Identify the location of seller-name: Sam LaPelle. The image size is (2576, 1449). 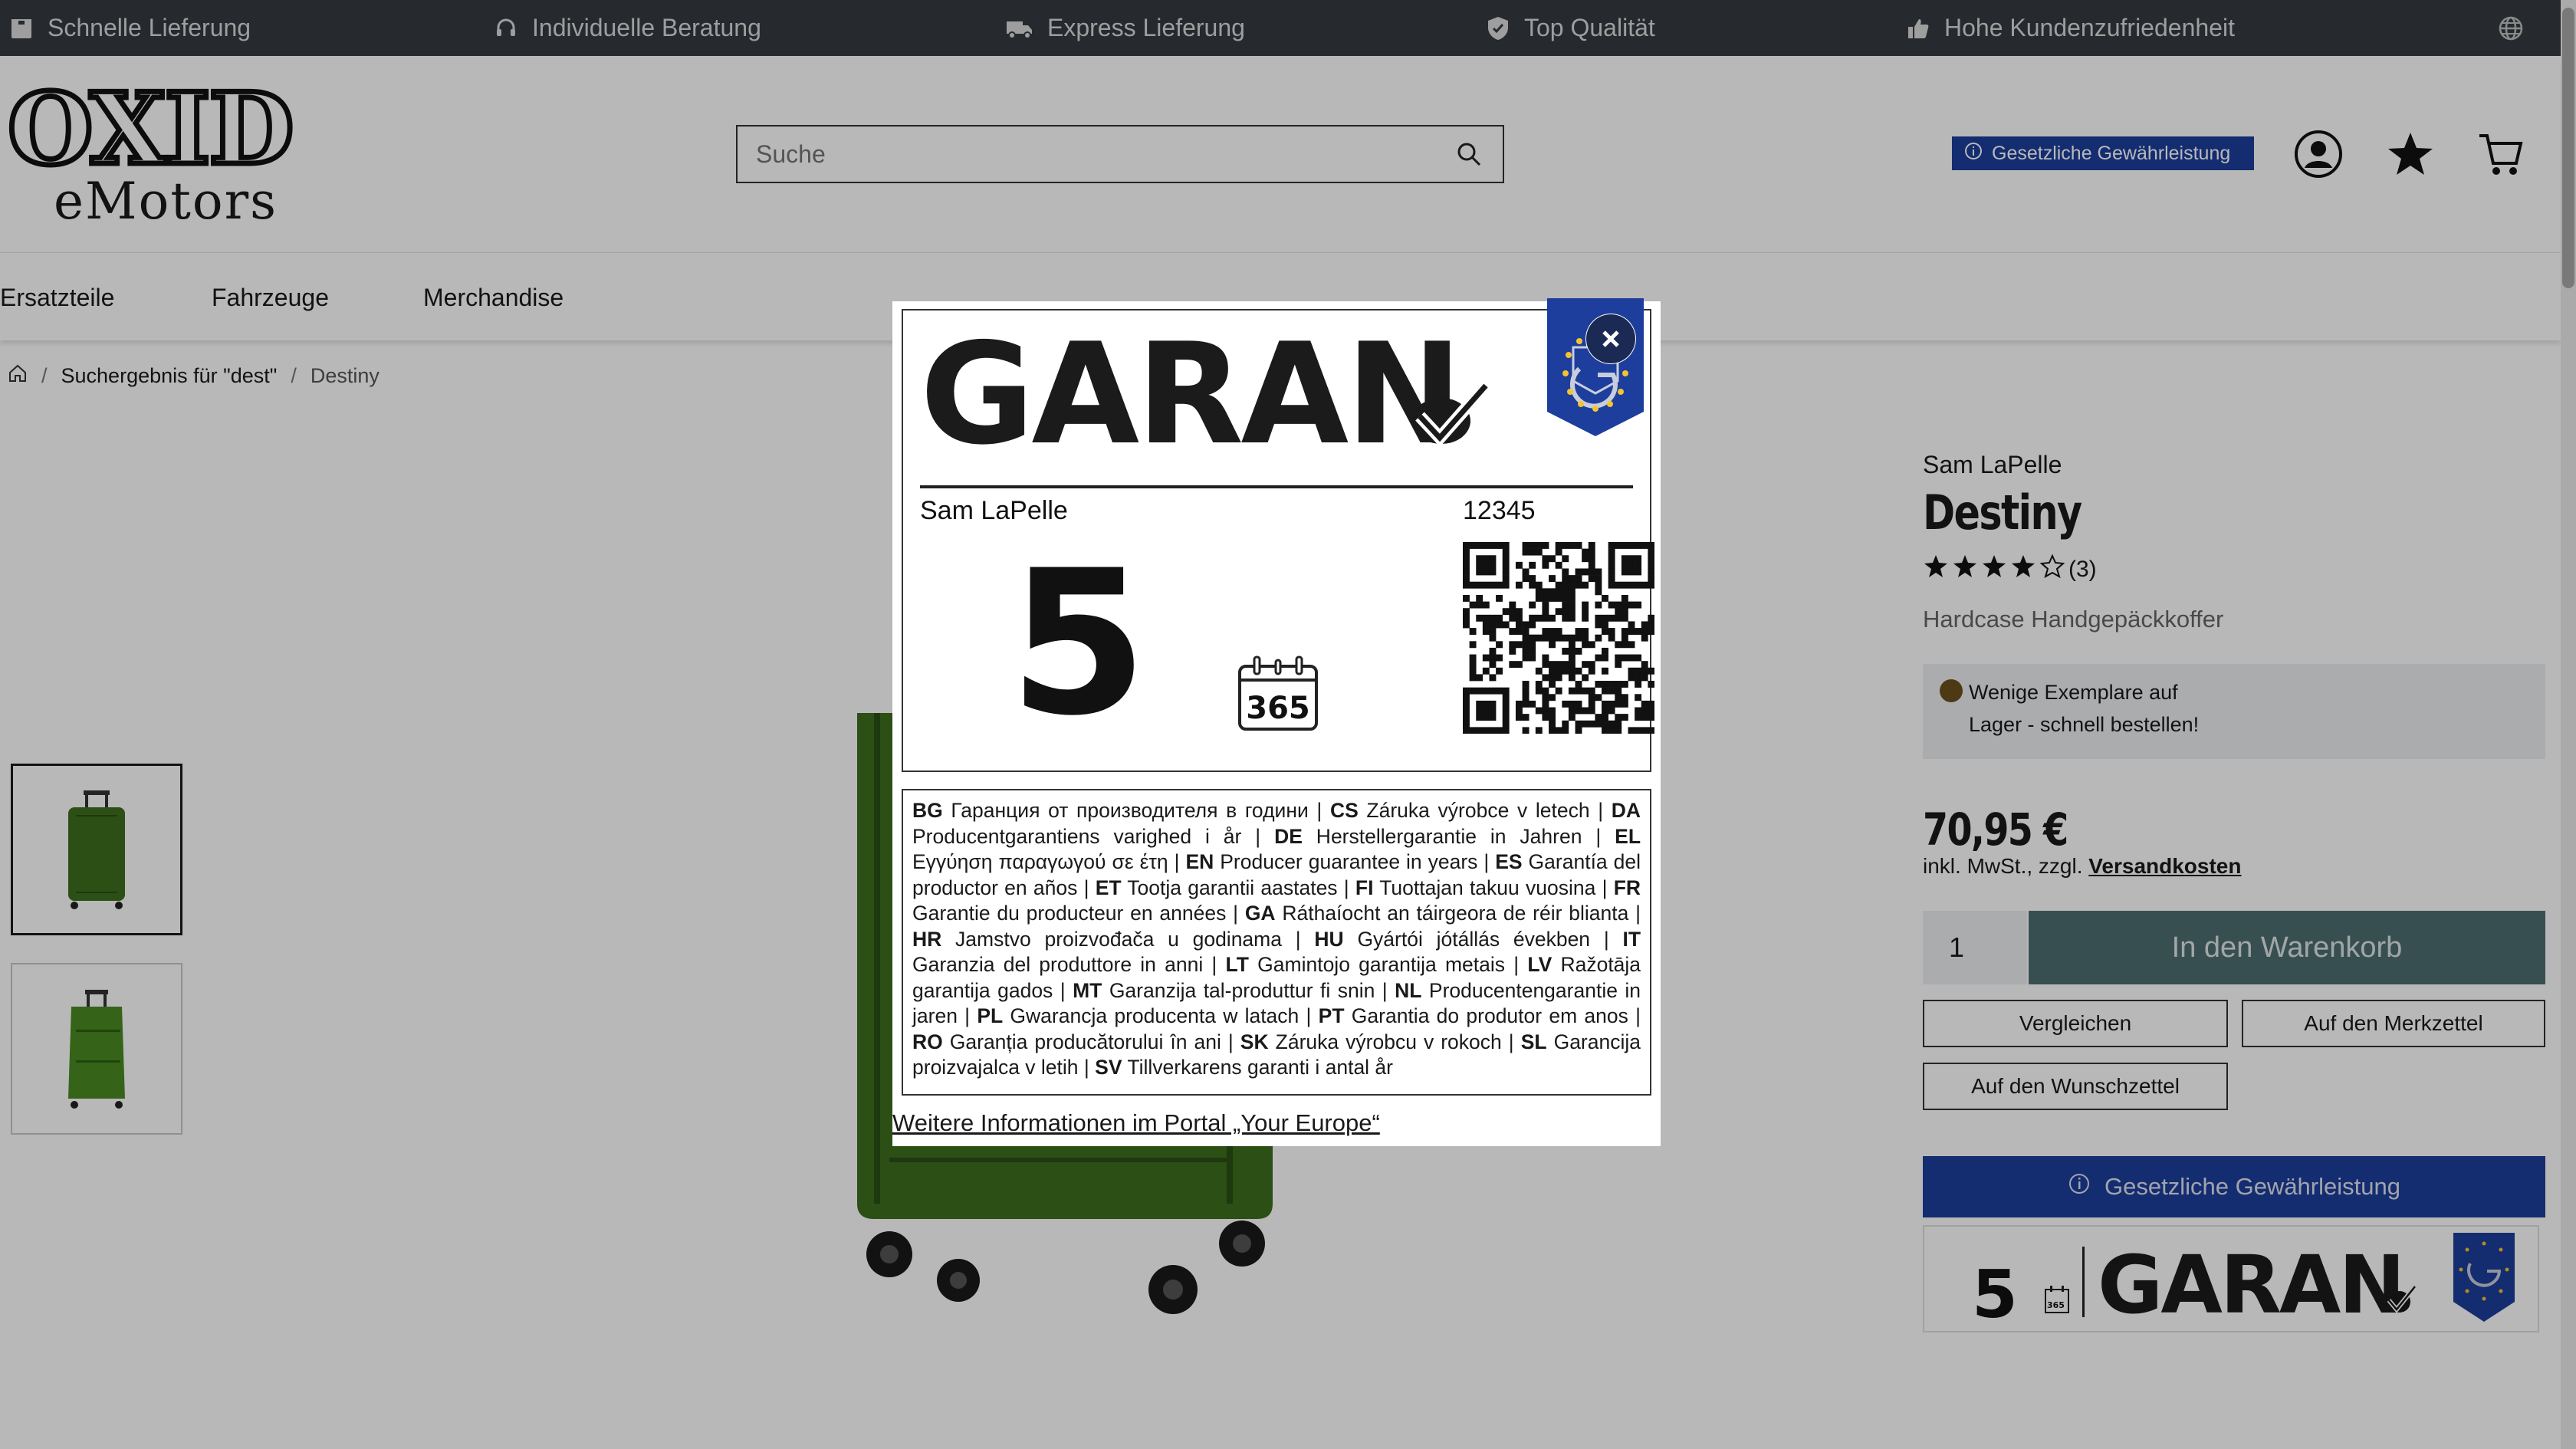
(994, 511).